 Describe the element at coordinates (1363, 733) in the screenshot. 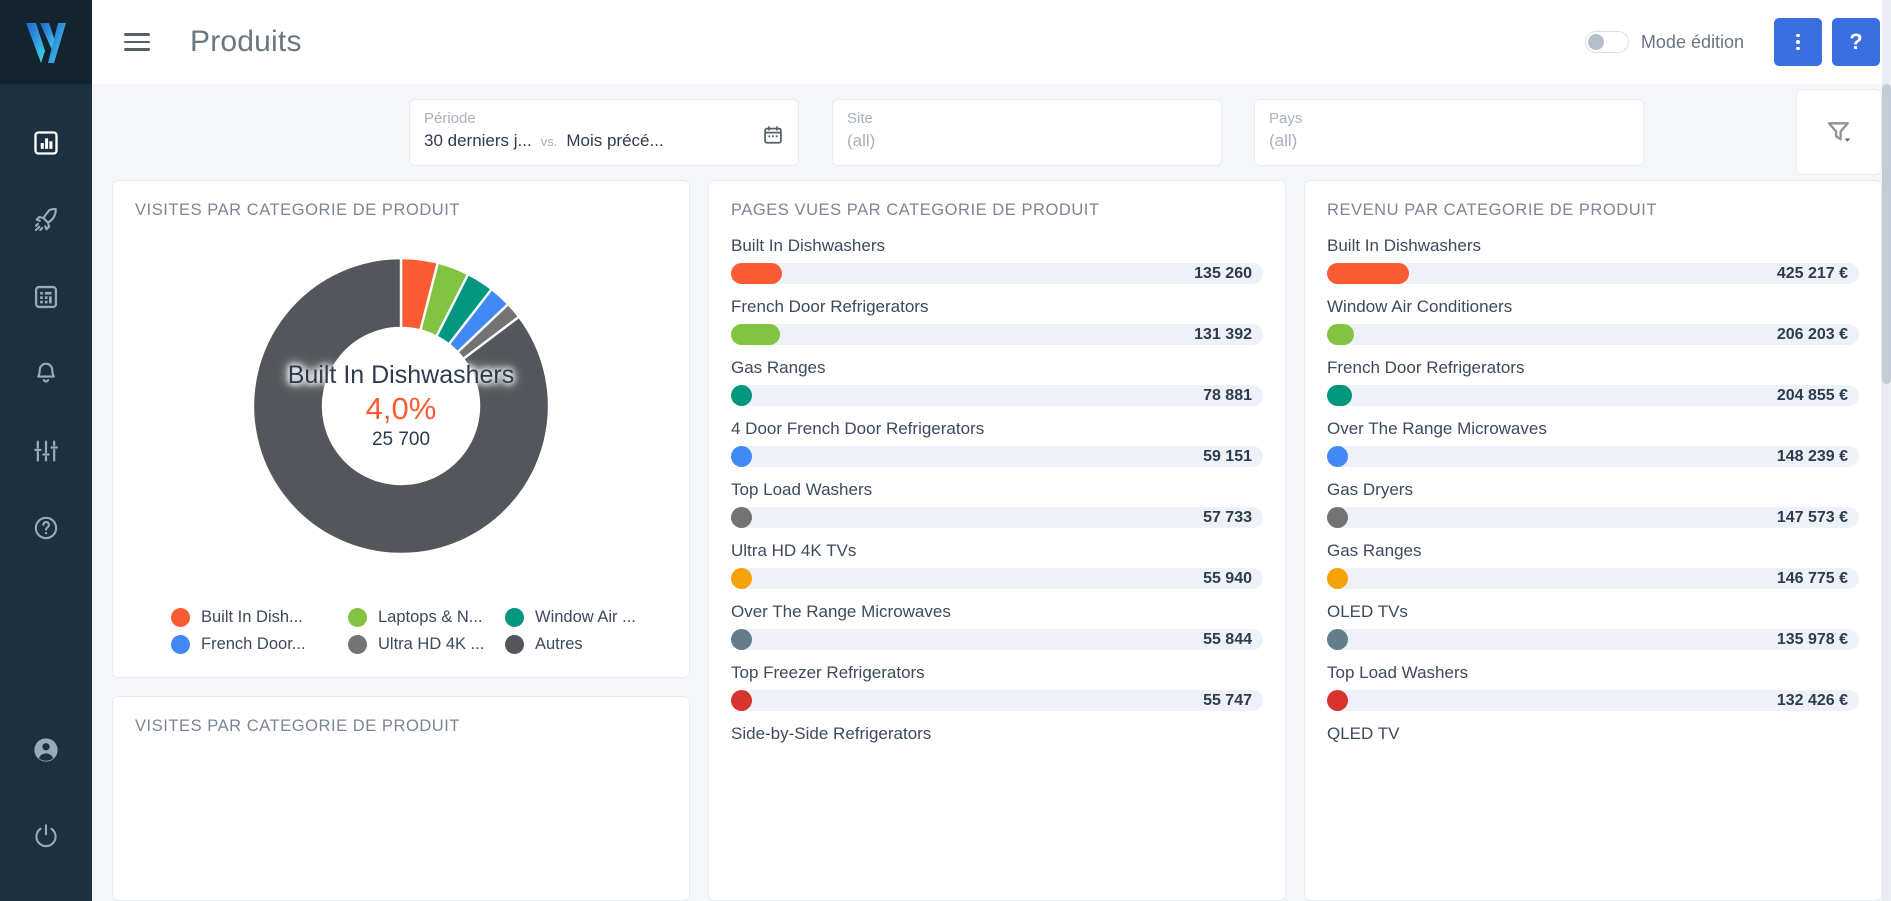

I see `bar-category-label: QLED TV` at that location.